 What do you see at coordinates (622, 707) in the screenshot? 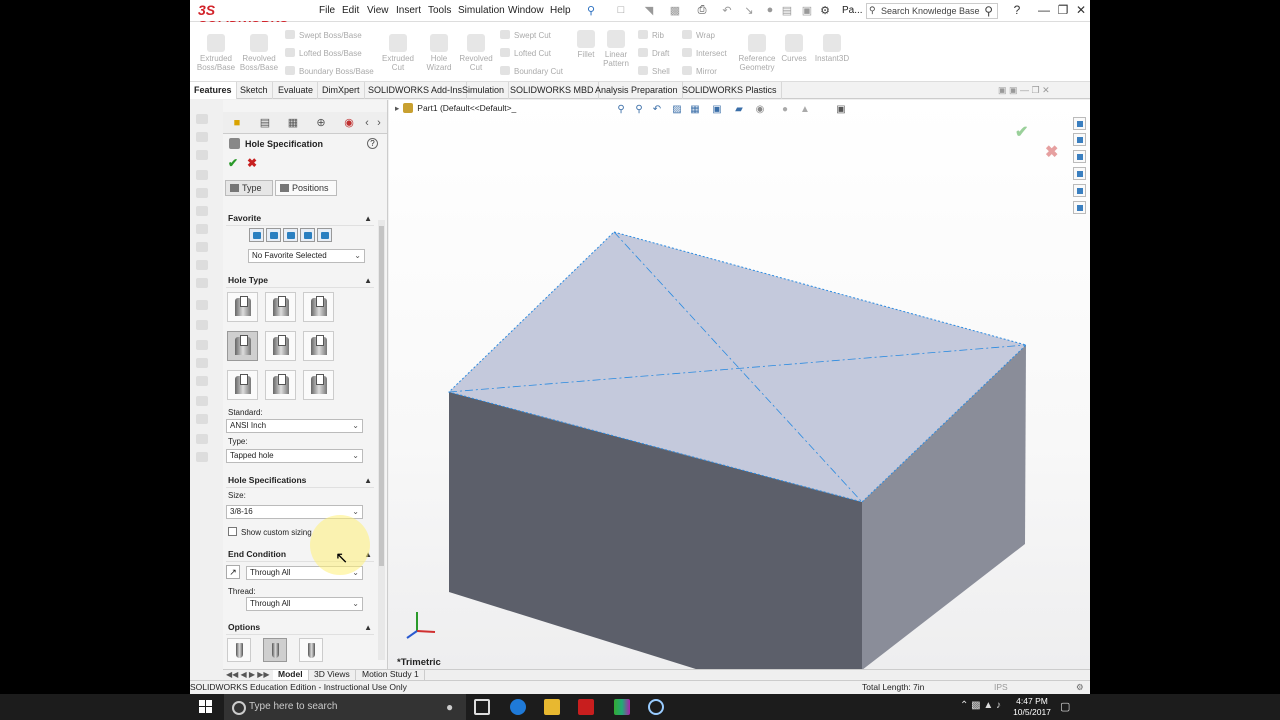
I see `app-taskbar-icon` at bounding box center [622, 707].